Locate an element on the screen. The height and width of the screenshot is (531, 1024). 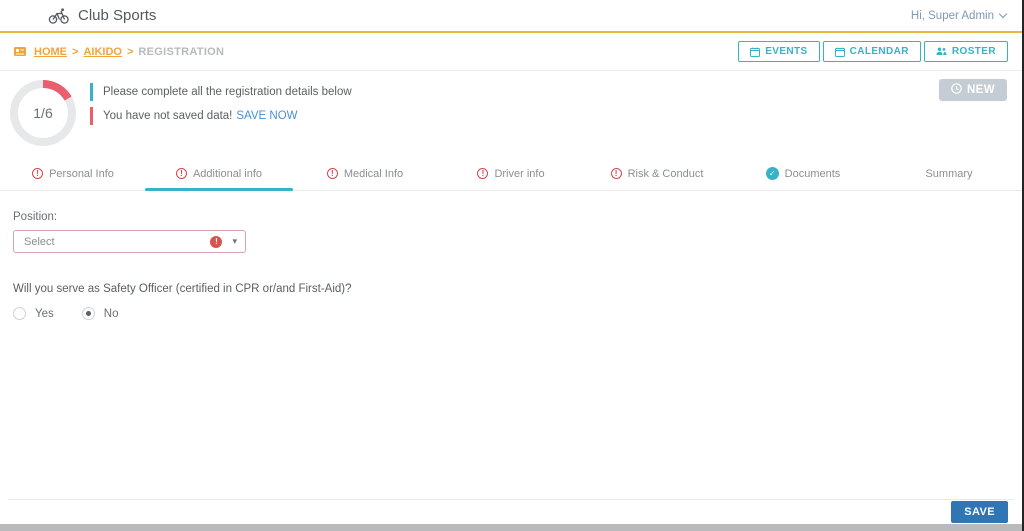
tab-risk-conduct: Risk & Conduct is located at coordinates (657, 173).